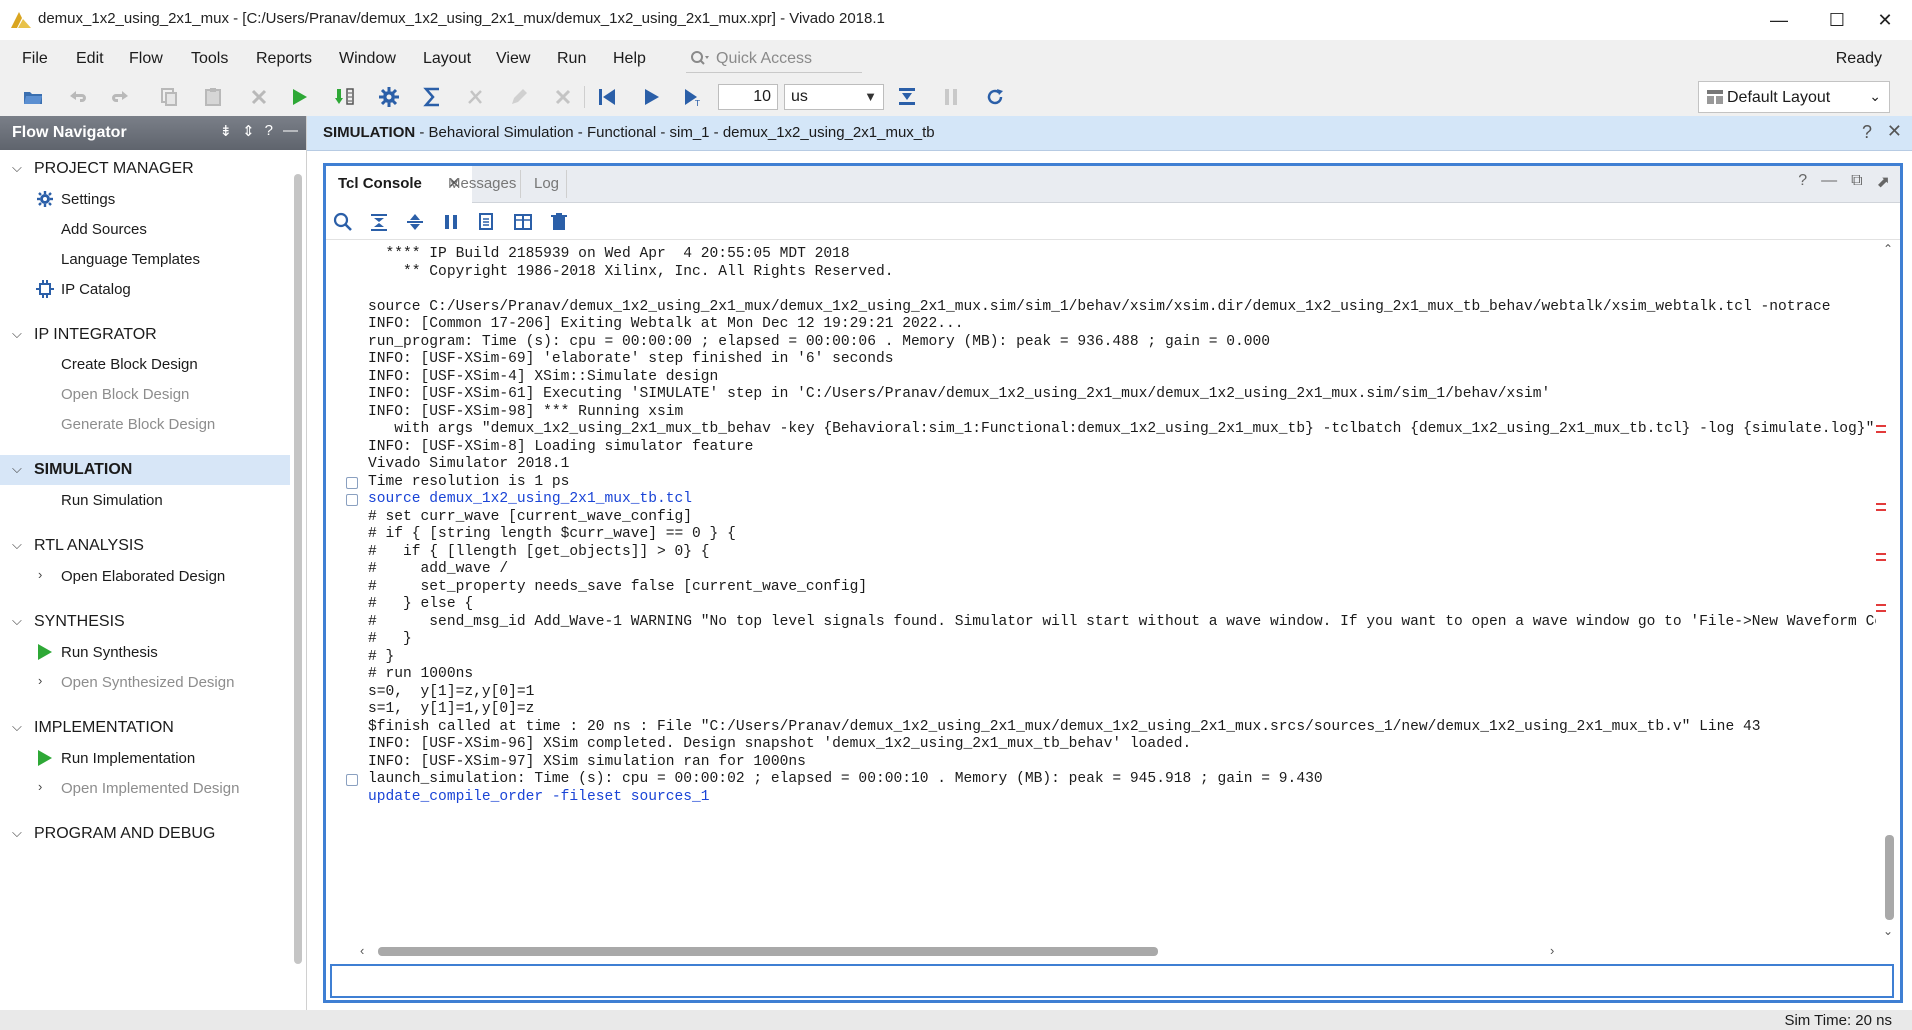 This screenshot has height=1030, width=1912. I want to click on menu-edit: Edit, so click(90, 59).